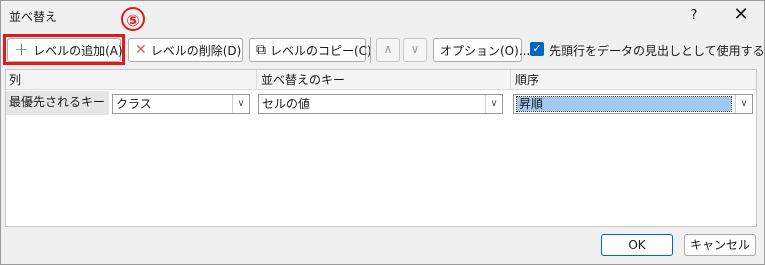  I want to click on order-select: 昇順 ∨, so click(633, 104).